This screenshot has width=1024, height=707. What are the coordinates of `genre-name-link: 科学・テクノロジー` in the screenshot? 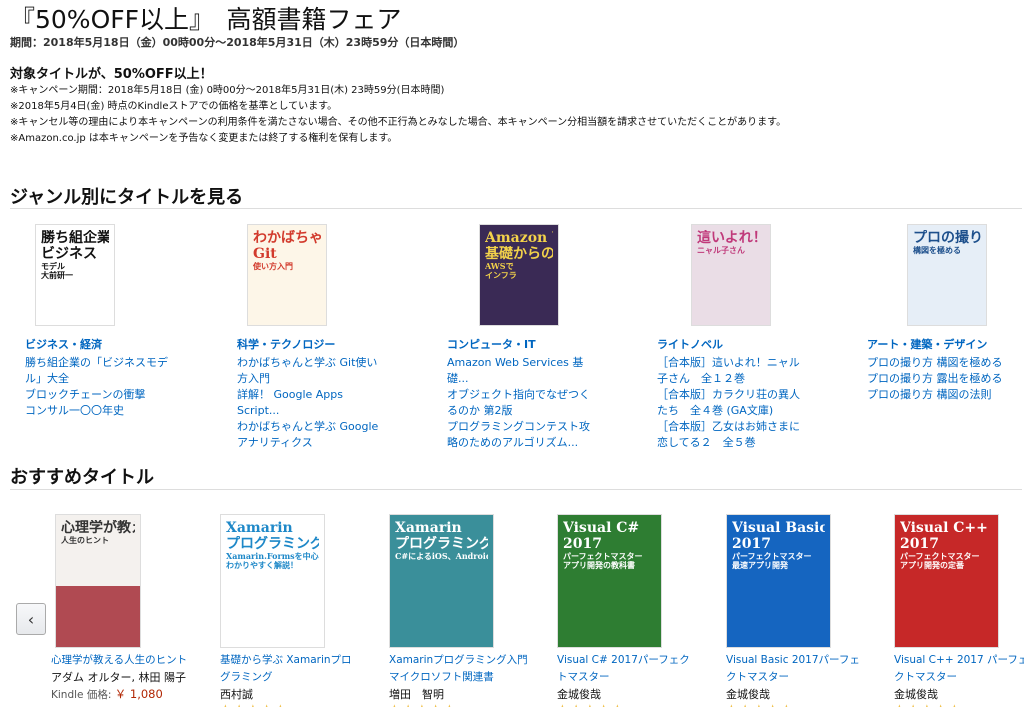 It's located at (286, 344).